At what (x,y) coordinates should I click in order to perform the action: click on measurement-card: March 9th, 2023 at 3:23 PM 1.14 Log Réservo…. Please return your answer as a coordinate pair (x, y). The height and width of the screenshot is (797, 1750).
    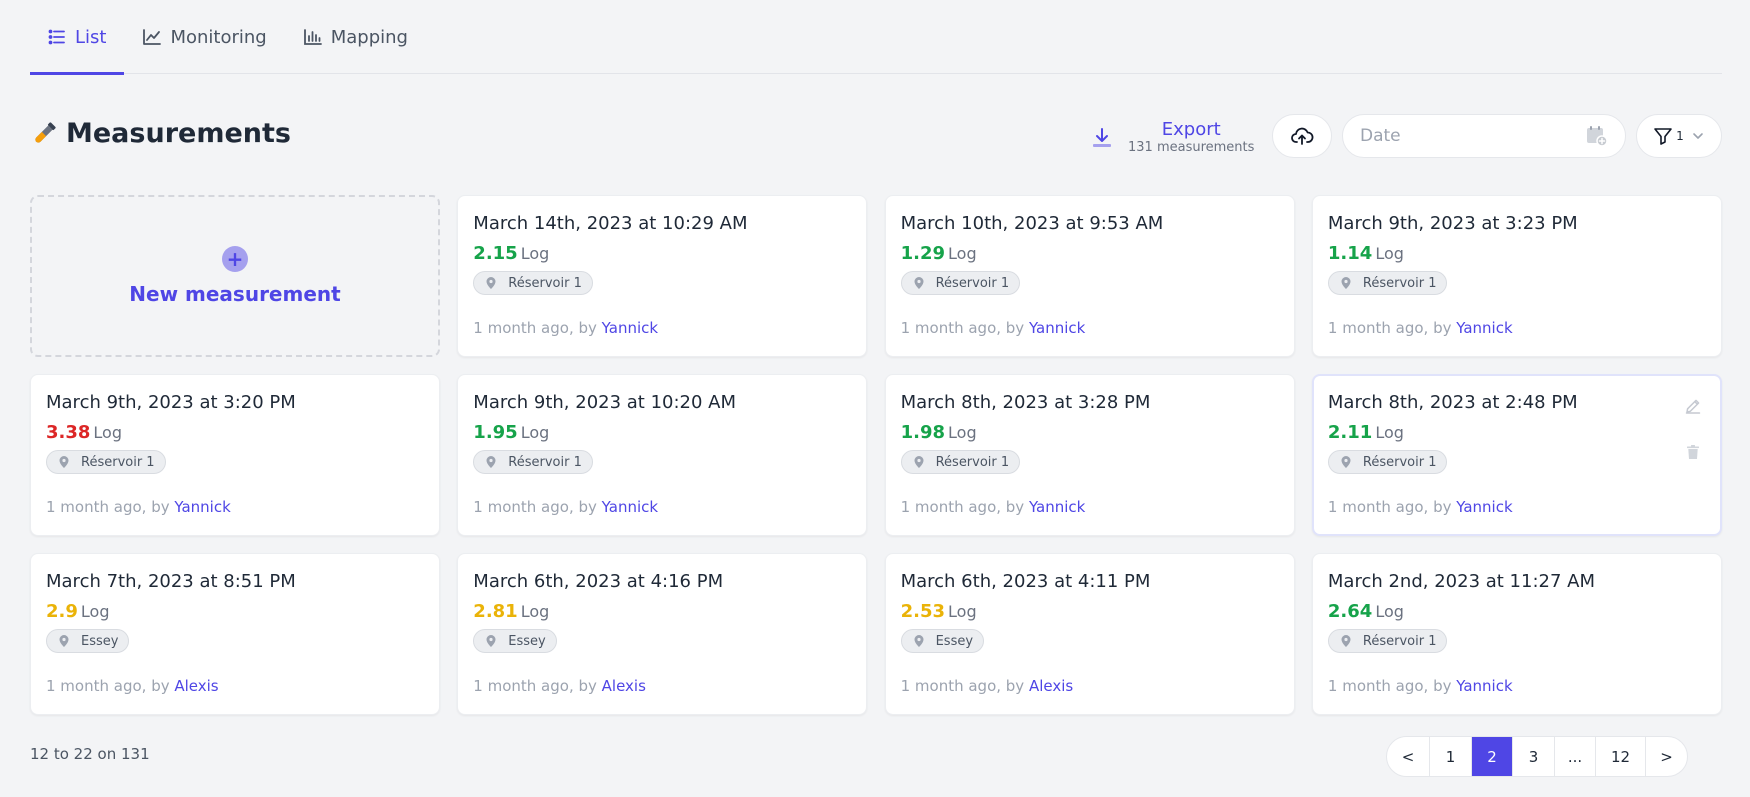
    Looking at the image, I should click on (1516, 276).